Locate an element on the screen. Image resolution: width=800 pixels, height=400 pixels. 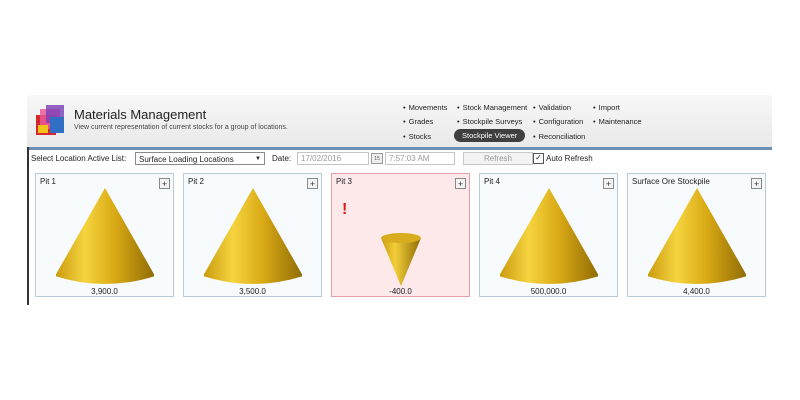
menu-stocks: • Stocks is located at coordinates (417, 136).